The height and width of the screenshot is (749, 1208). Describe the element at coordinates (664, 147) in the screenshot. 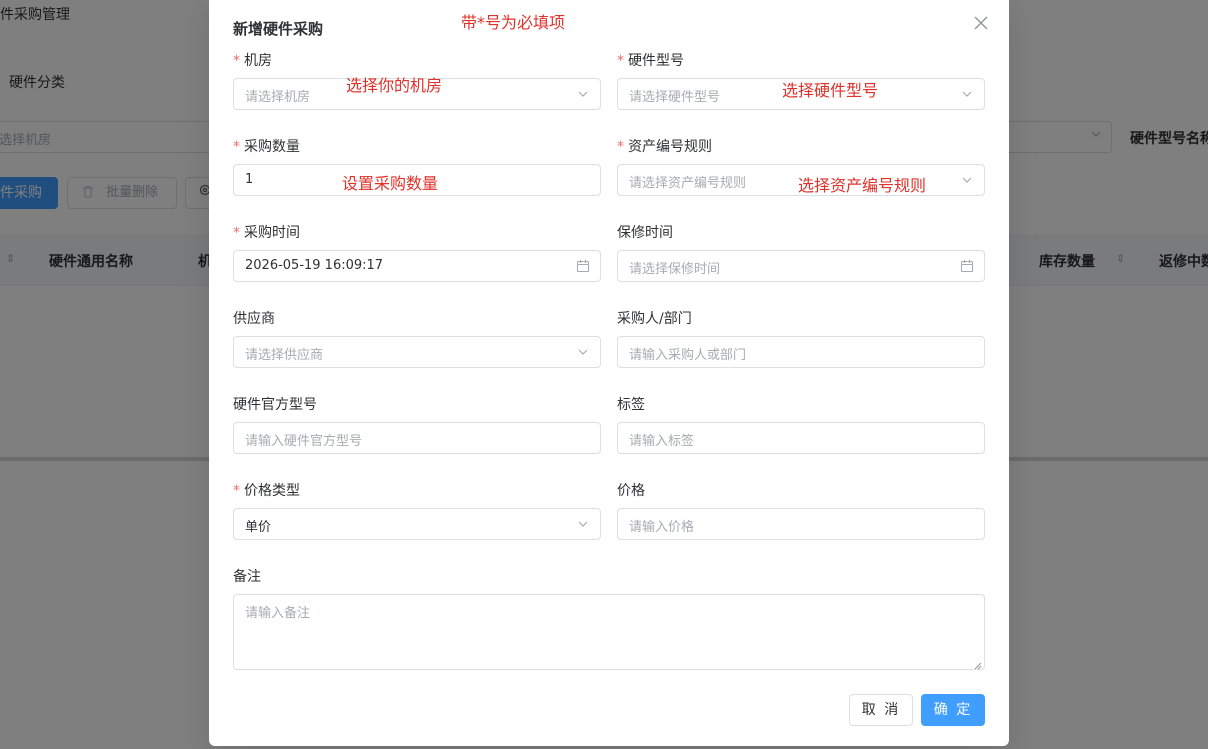

I see `asset-rule-label: * 资产编号规则` at that location.